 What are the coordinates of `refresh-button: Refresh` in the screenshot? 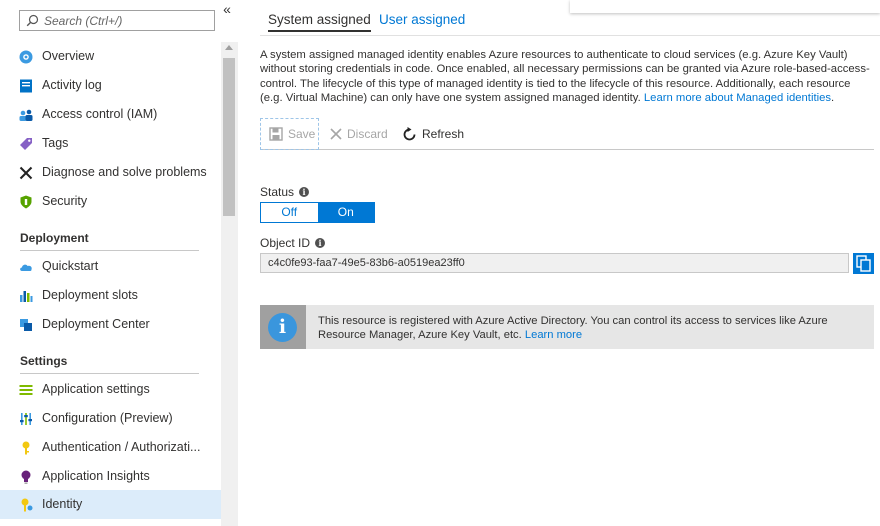 It's located at (433, 134).